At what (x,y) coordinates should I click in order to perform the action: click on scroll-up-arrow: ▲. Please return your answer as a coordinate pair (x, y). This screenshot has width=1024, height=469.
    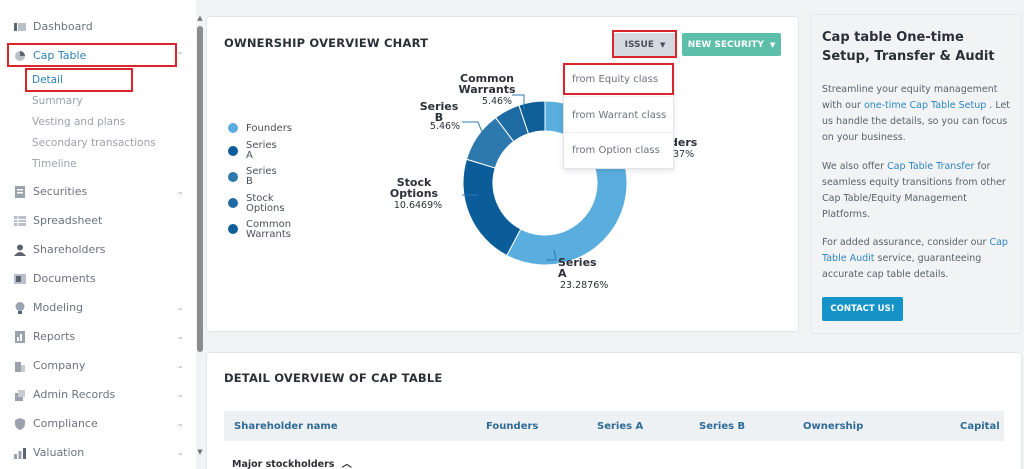
    Looking at the image, I should click on (200, 18).